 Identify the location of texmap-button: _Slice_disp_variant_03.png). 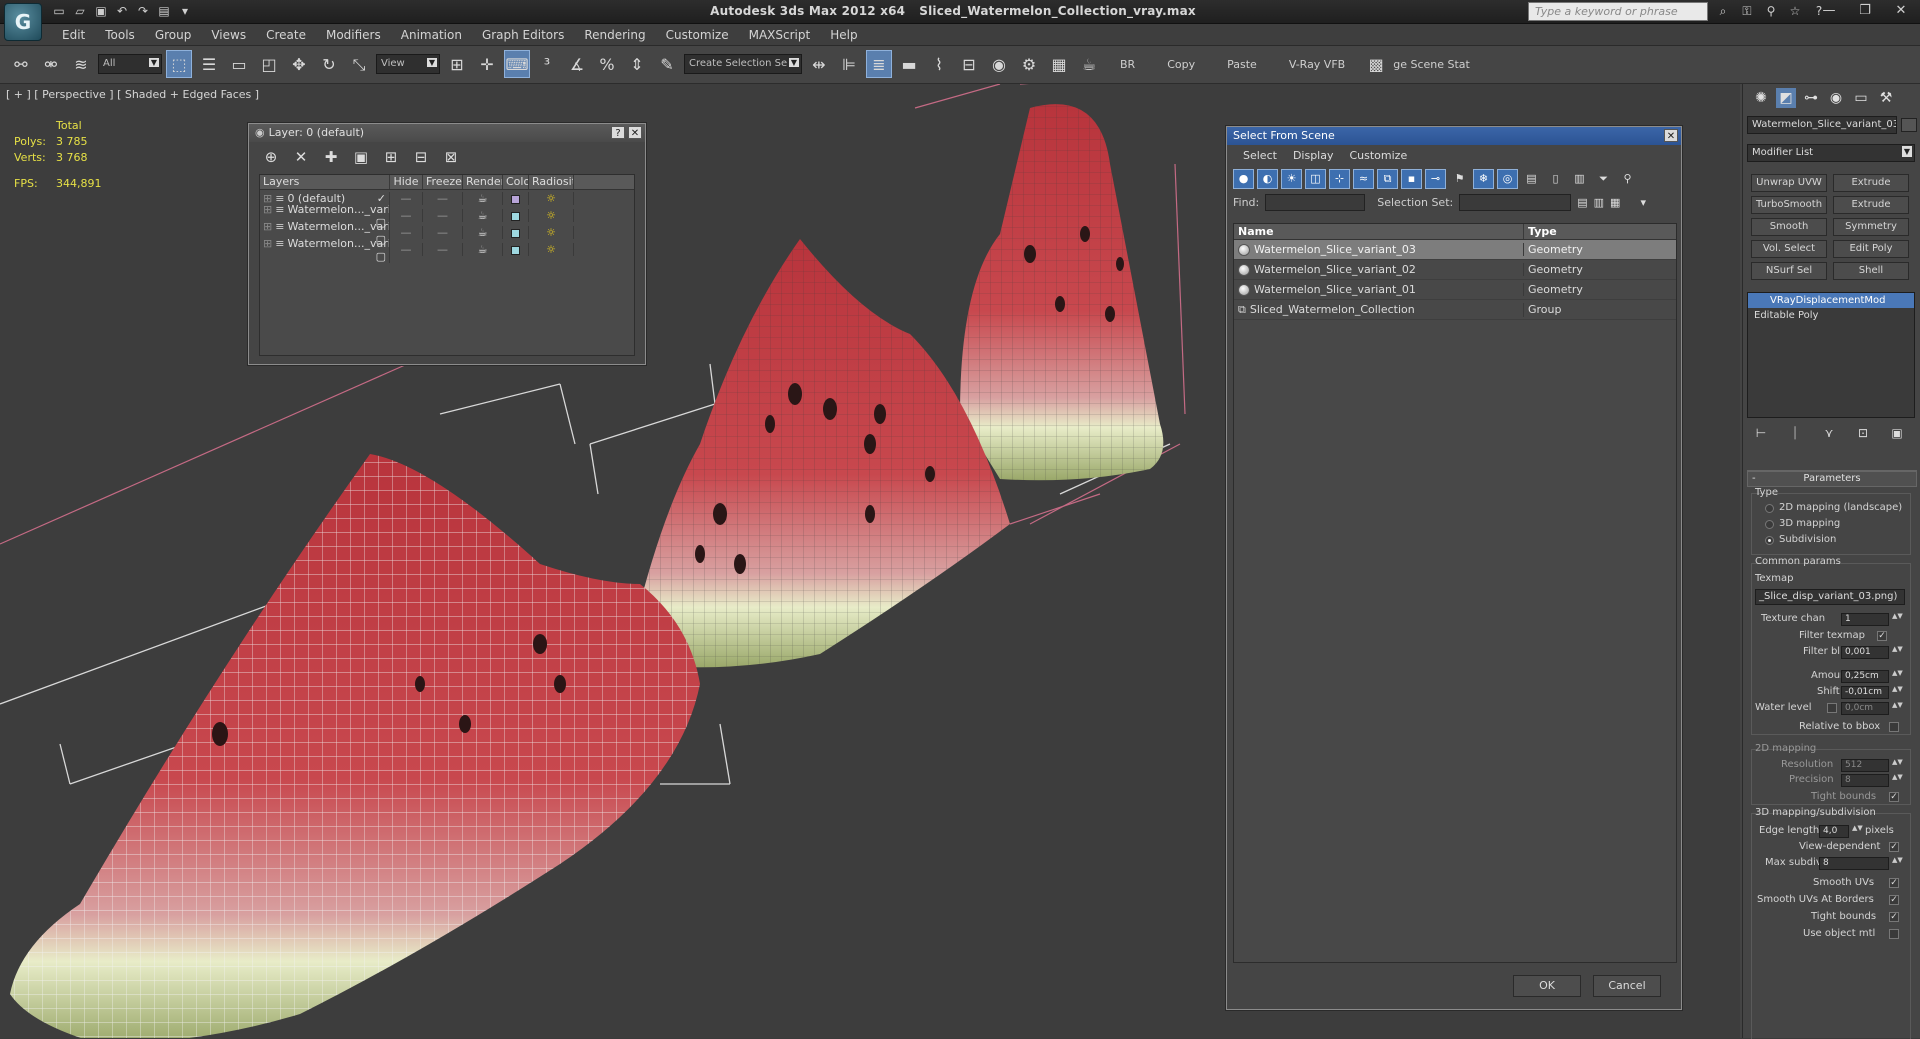
(1830, 597).